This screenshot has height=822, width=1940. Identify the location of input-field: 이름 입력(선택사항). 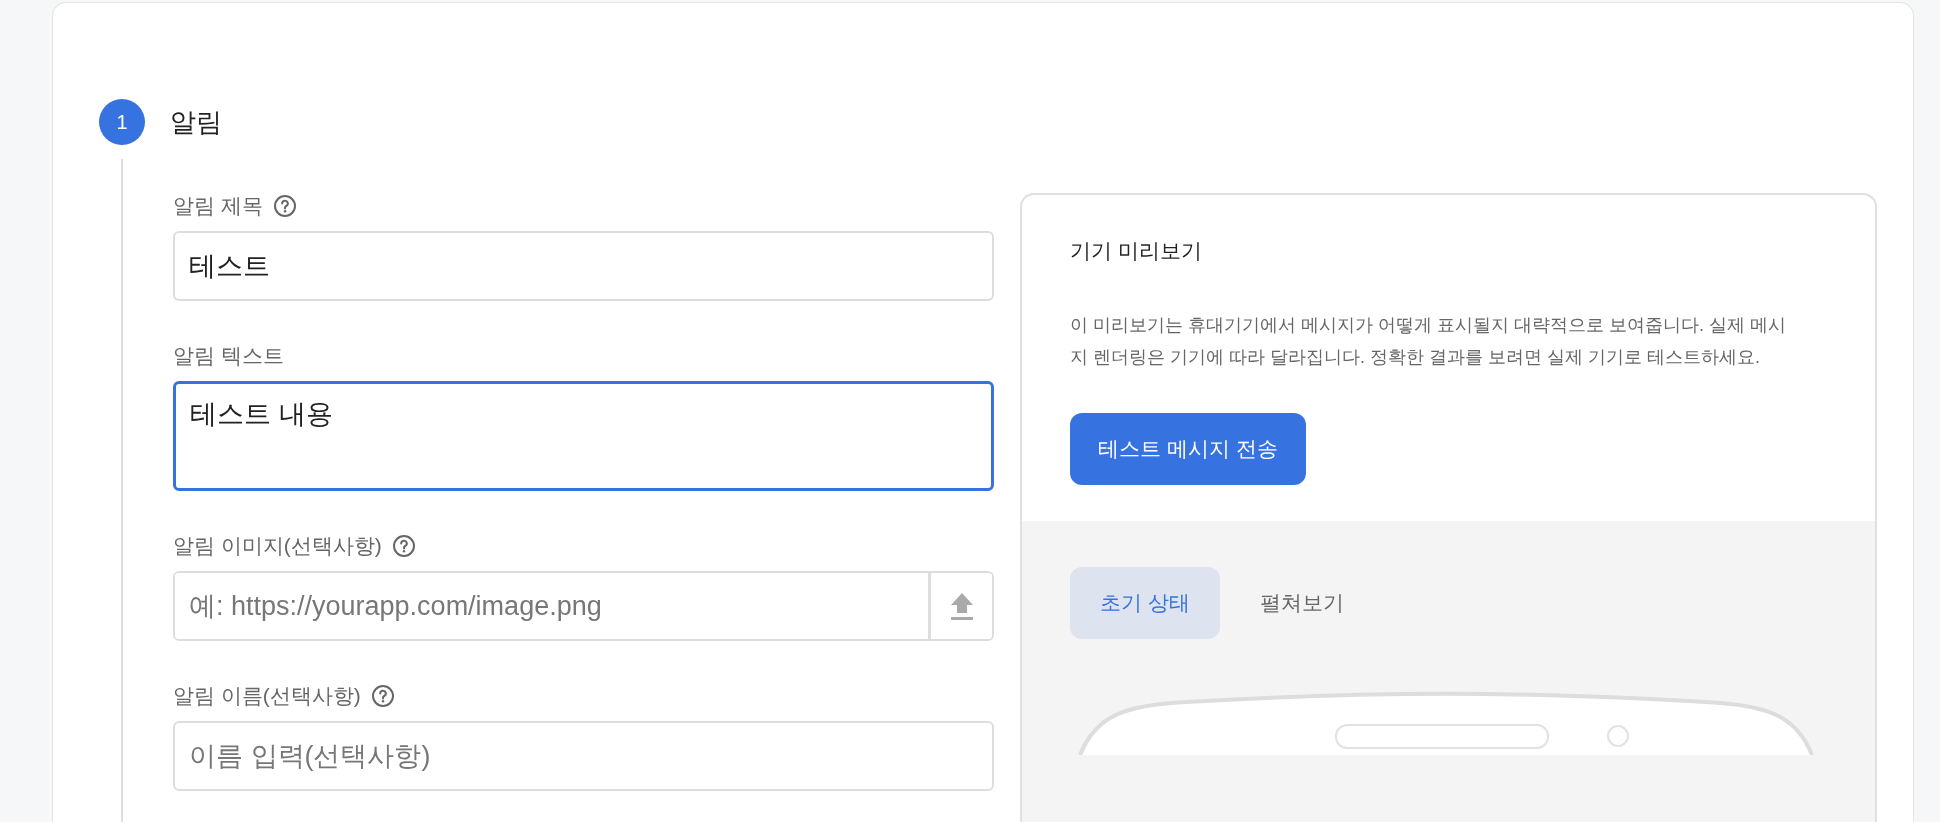
(584, 756).